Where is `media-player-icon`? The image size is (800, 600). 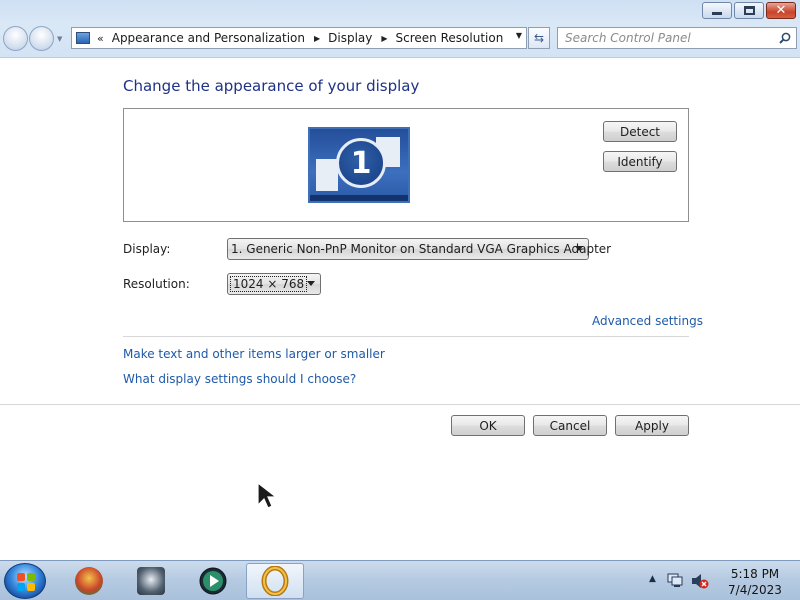 media-player-icon is located at coordinates (213, 581).